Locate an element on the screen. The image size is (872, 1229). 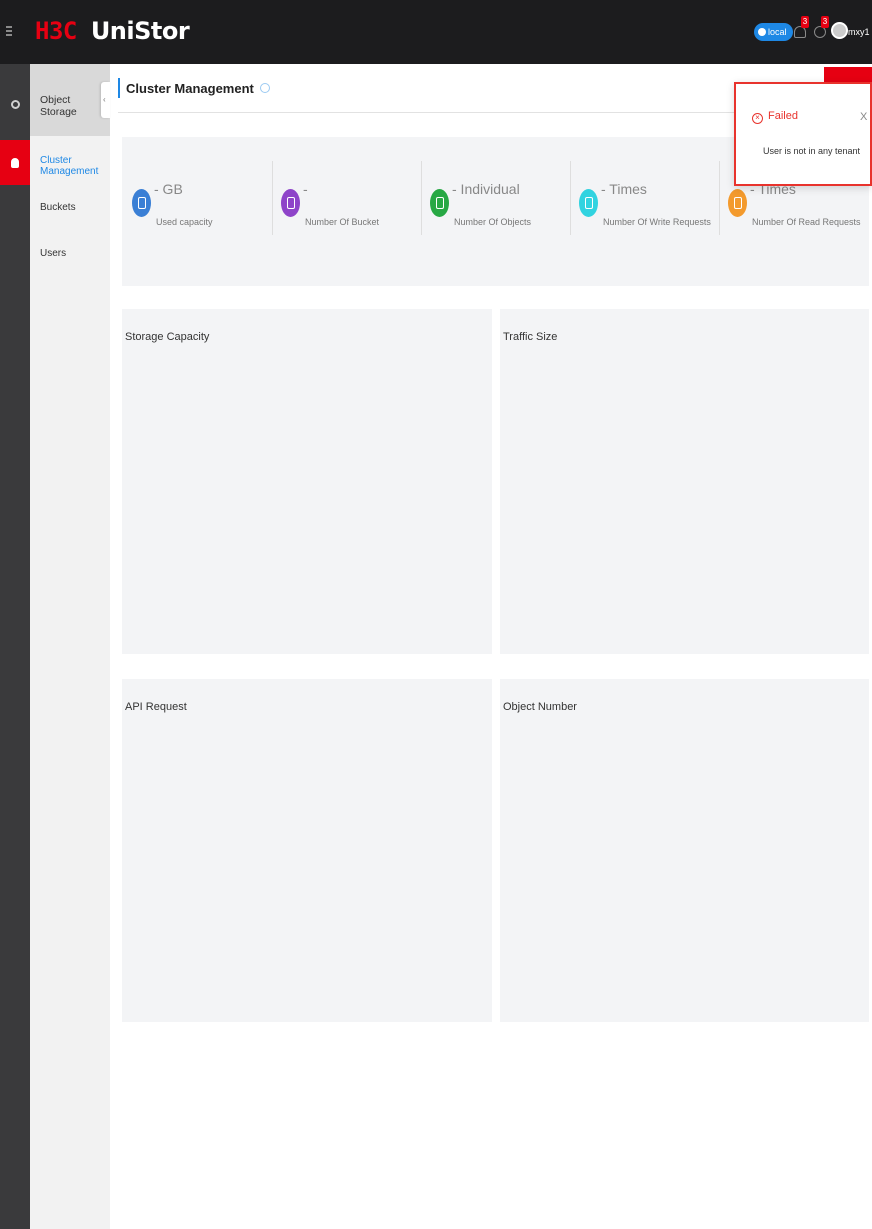
stat-label: Number Of Write Requests is located at coordinates (657, 222).